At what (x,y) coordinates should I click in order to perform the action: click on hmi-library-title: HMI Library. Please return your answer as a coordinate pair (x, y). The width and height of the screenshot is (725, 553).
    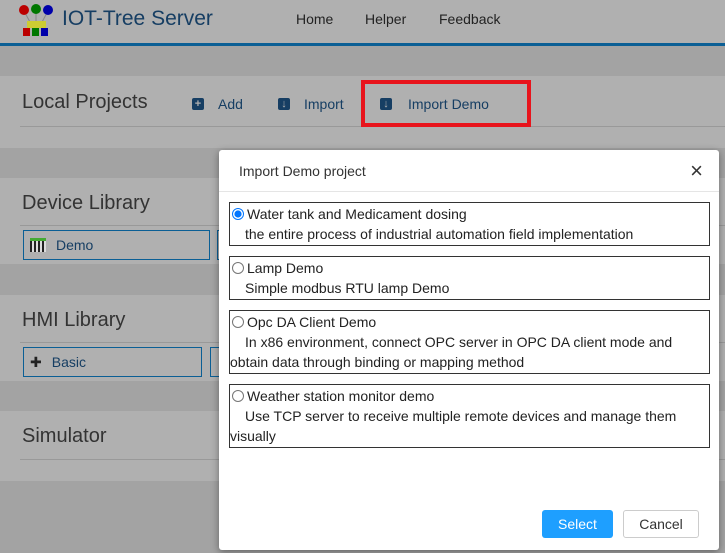
    Looking at the image, I should click on (74, 320).